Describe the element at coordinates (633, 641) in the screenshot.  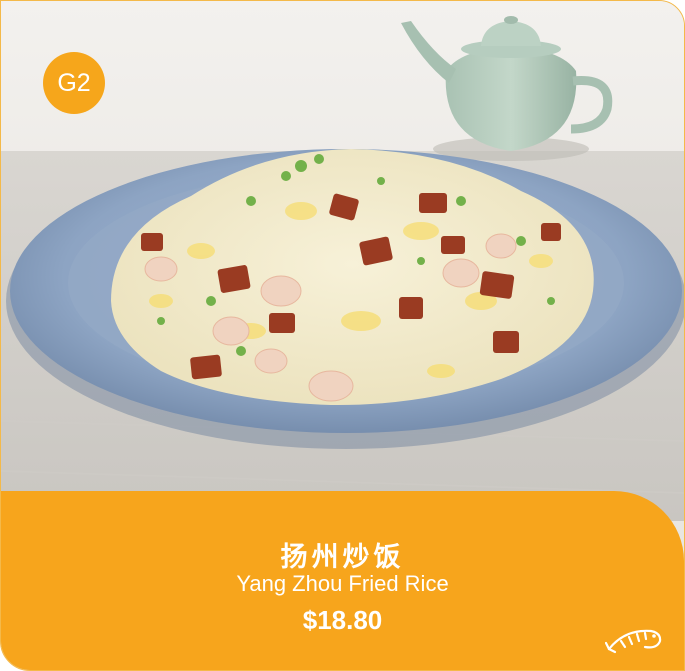
I see `shrimp-icon` at that location.